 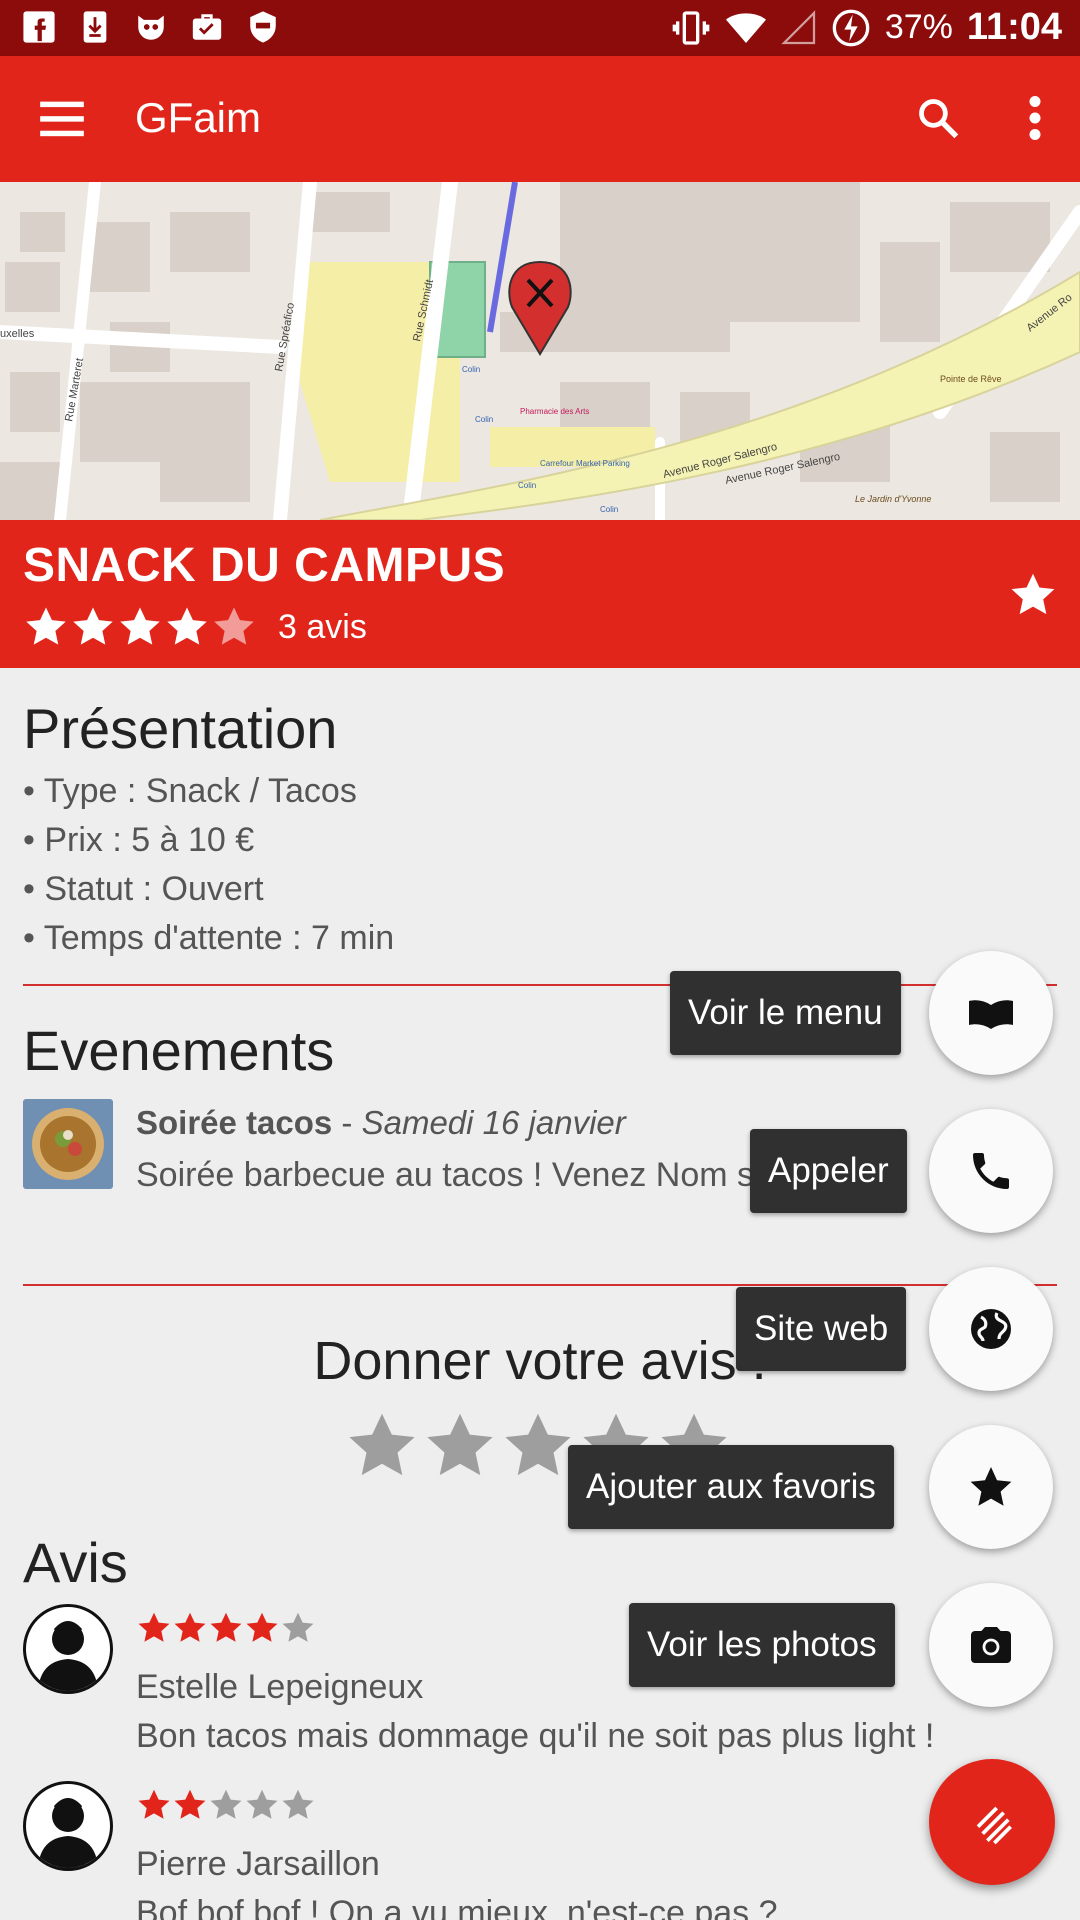 I want to click on globe-icon, so click(x=991, y=1329).